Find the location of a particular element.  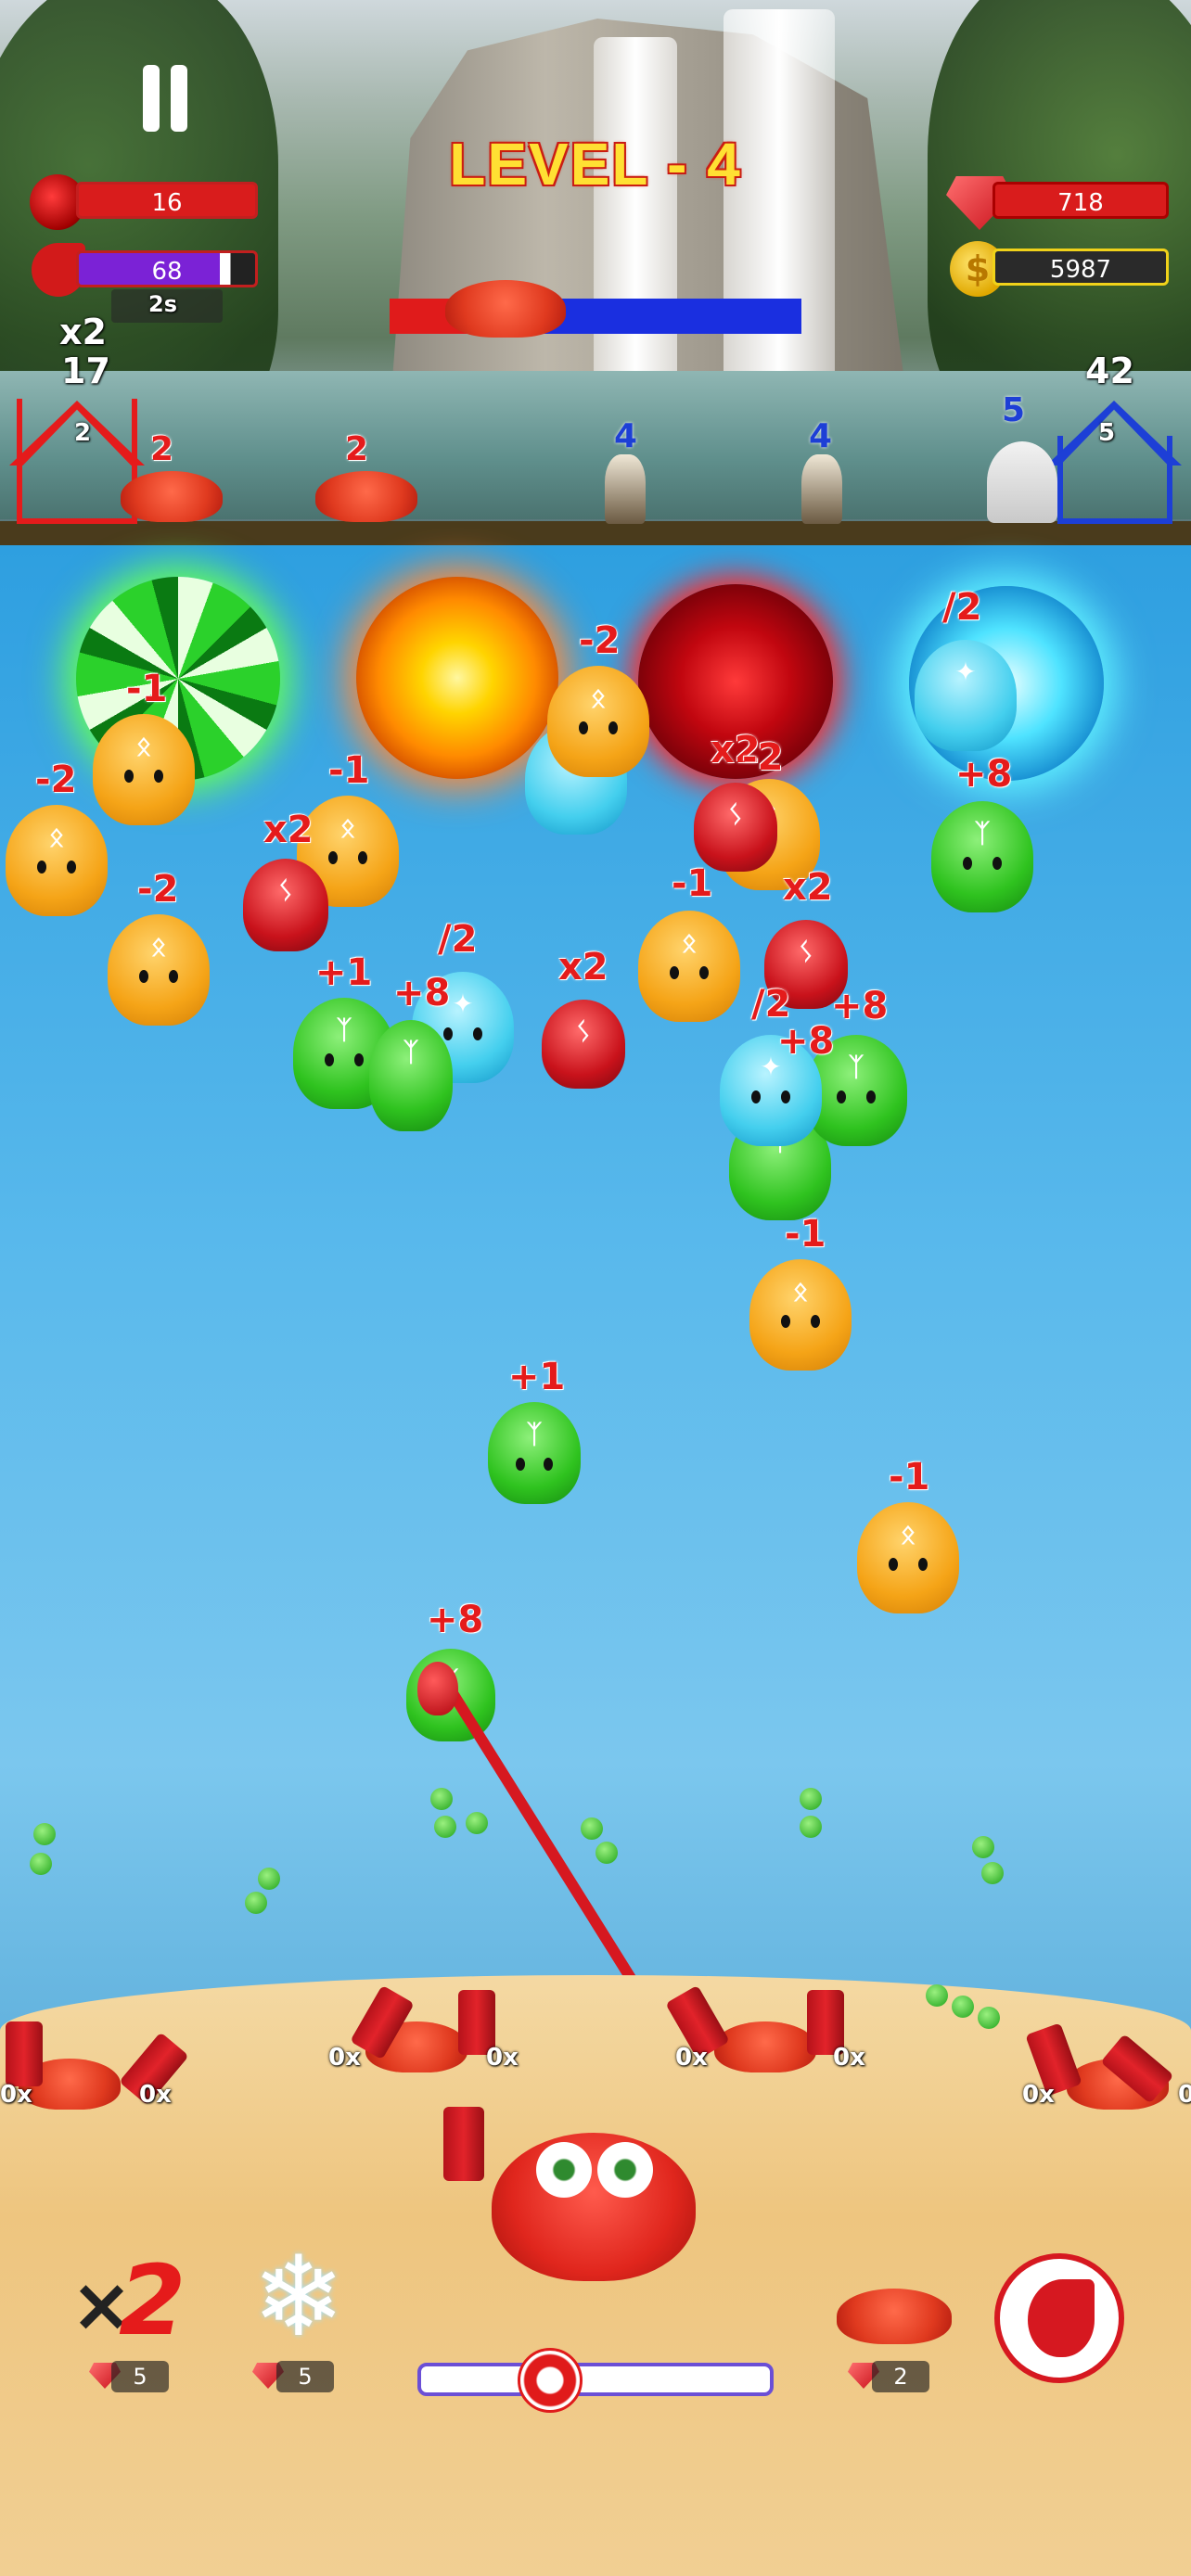

claw-attack-button is located at coordinates (1059, 2318).